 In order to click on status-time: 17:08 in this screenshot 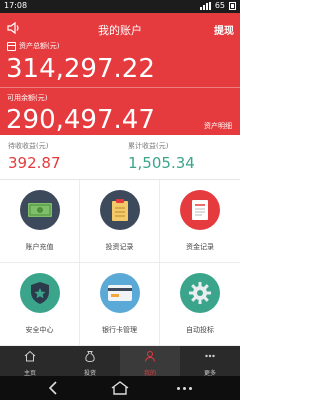, I will do `click(16, 5)`.